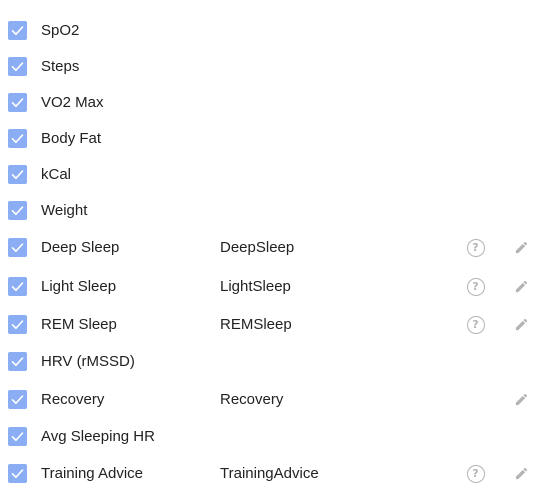  Describe the element at coordinates (79, 286) in the screenshot. I see `metric-label: Light Sleep` at that location.